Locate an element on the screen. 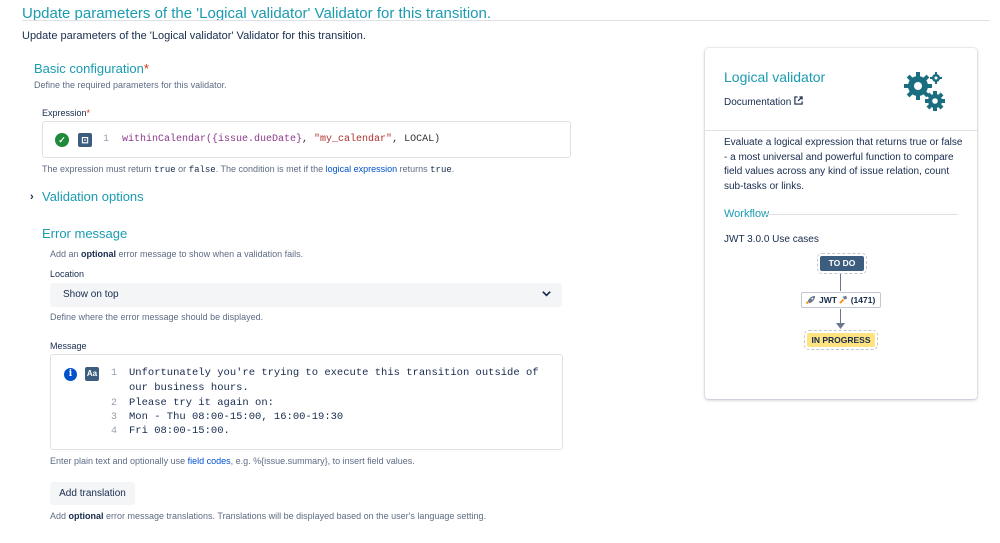  workflow-title: Workflow is located at coordinates (747, 214).